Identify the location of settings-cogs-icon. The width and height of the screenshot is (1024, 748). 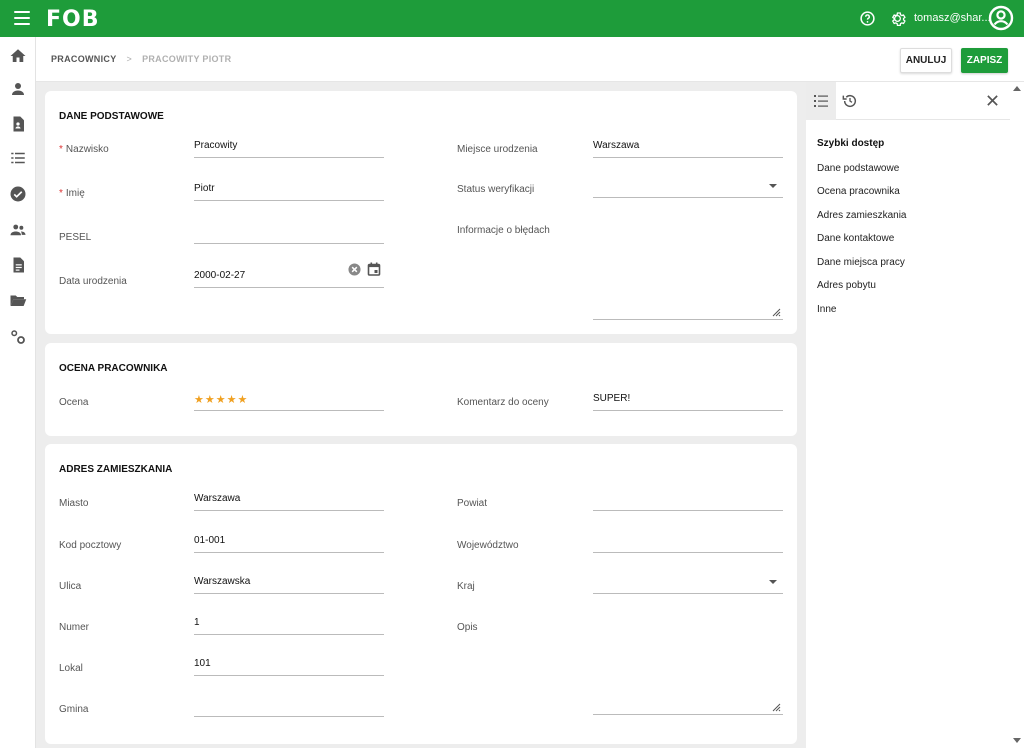
(18, 337).